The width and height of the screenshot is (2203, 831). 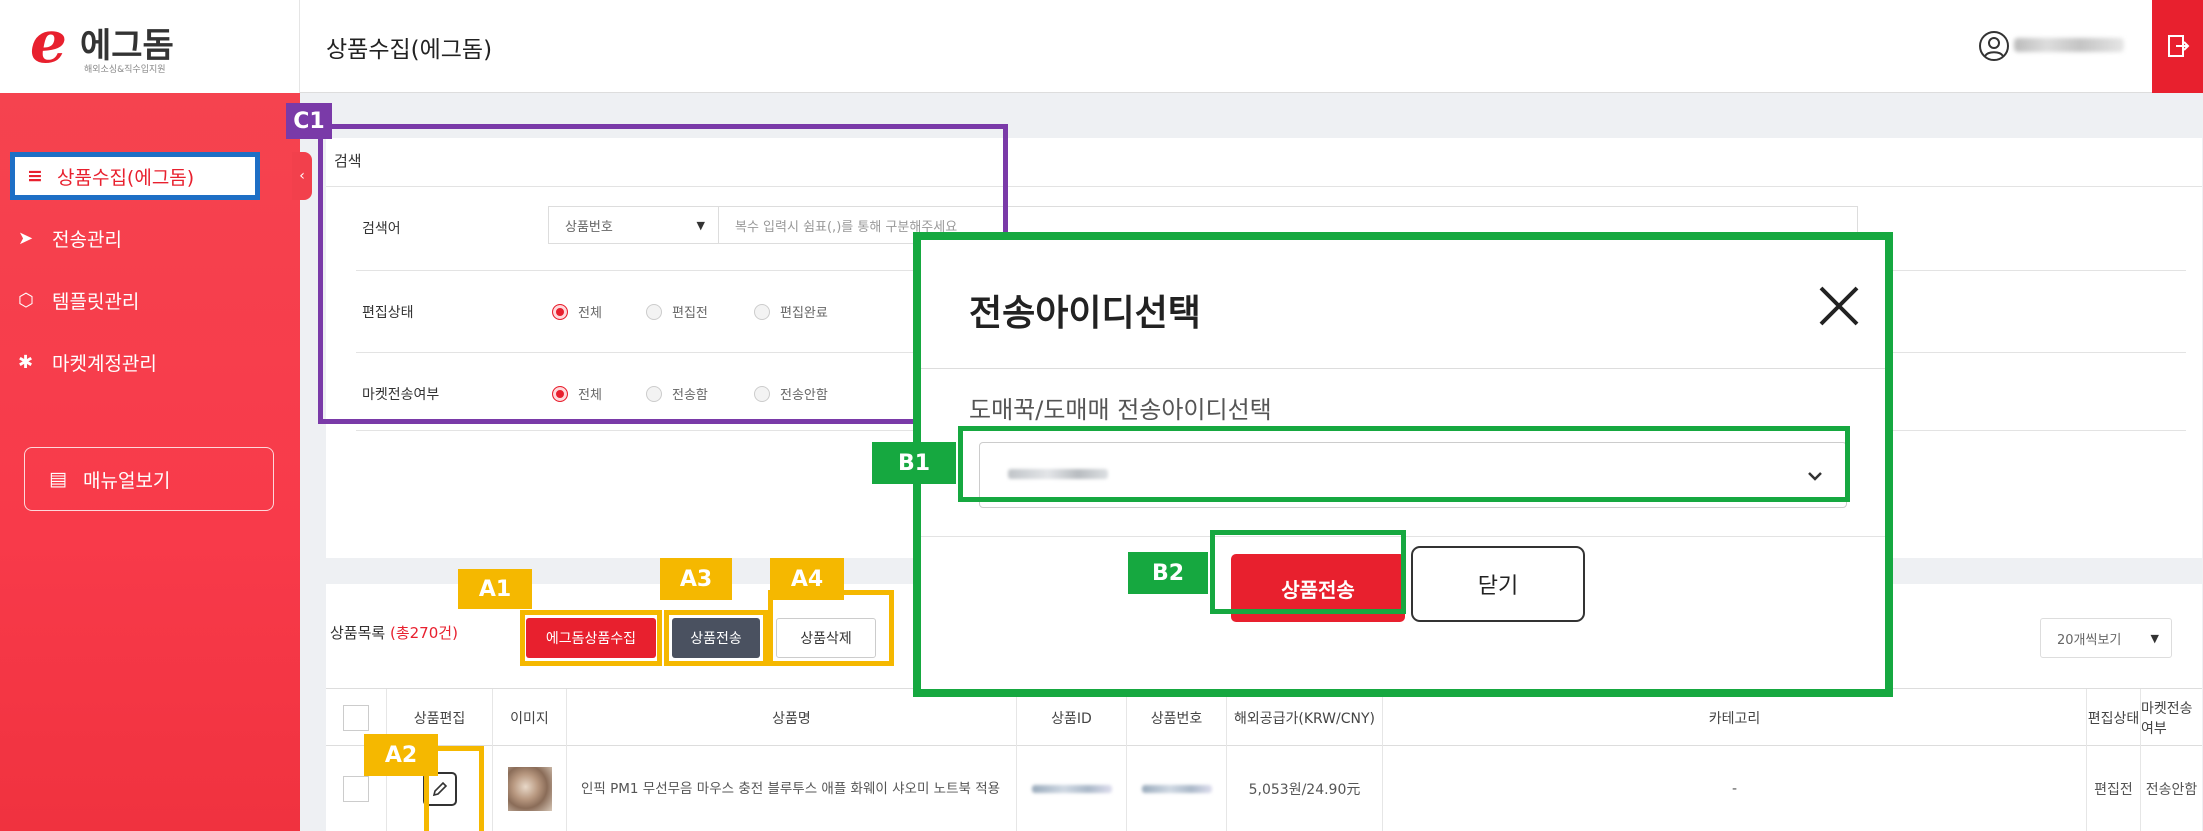 What do you see at coordinates (87, 239) in the screenshot?
I see `sidebar-item-label: 전송관리` at bounding box center [87, 239].